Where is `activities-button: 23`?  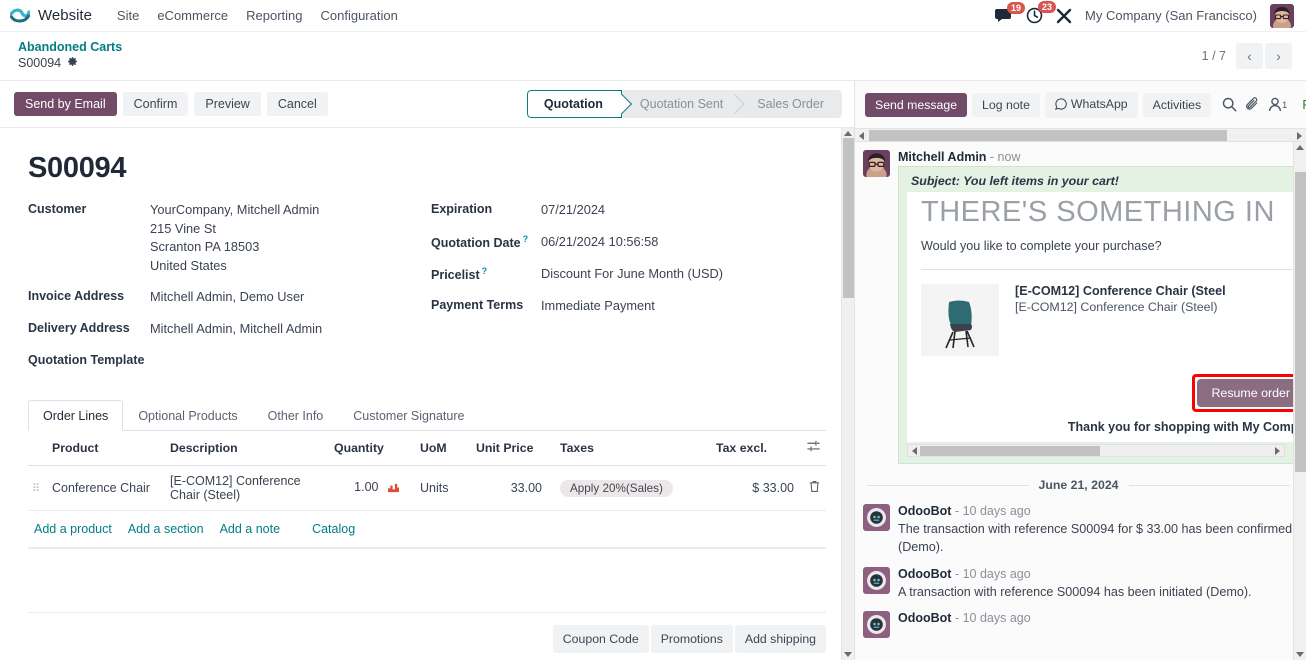 activities-button: 23 is located at coordinates (1041, 12).